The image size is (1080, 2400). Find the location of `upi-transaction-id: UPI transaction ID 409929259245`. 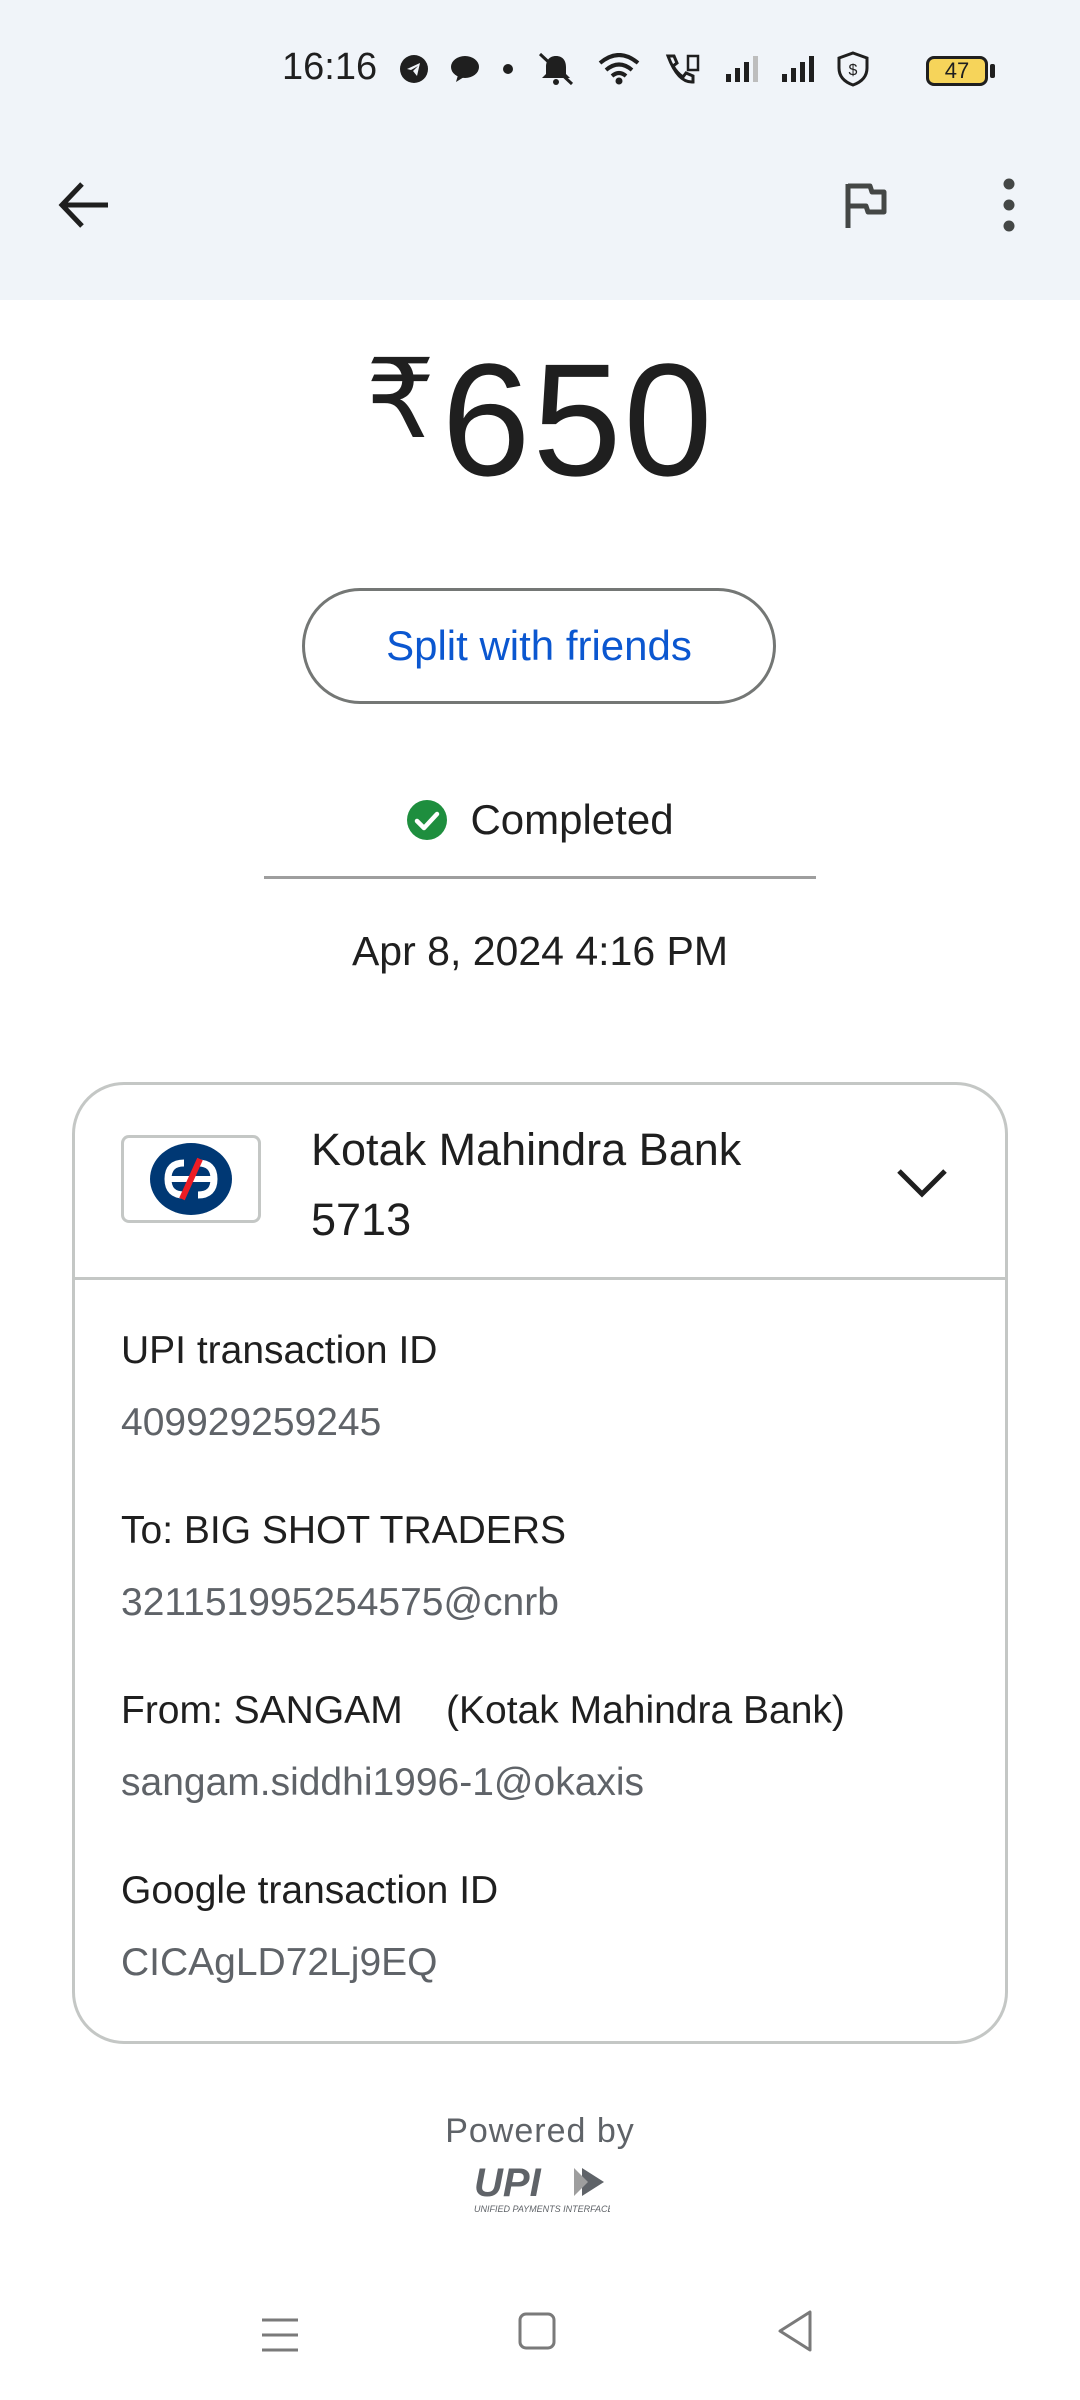

upi-transaction-id: UPI transaction ID 409929259245 is located at coordinates (279, 1387).